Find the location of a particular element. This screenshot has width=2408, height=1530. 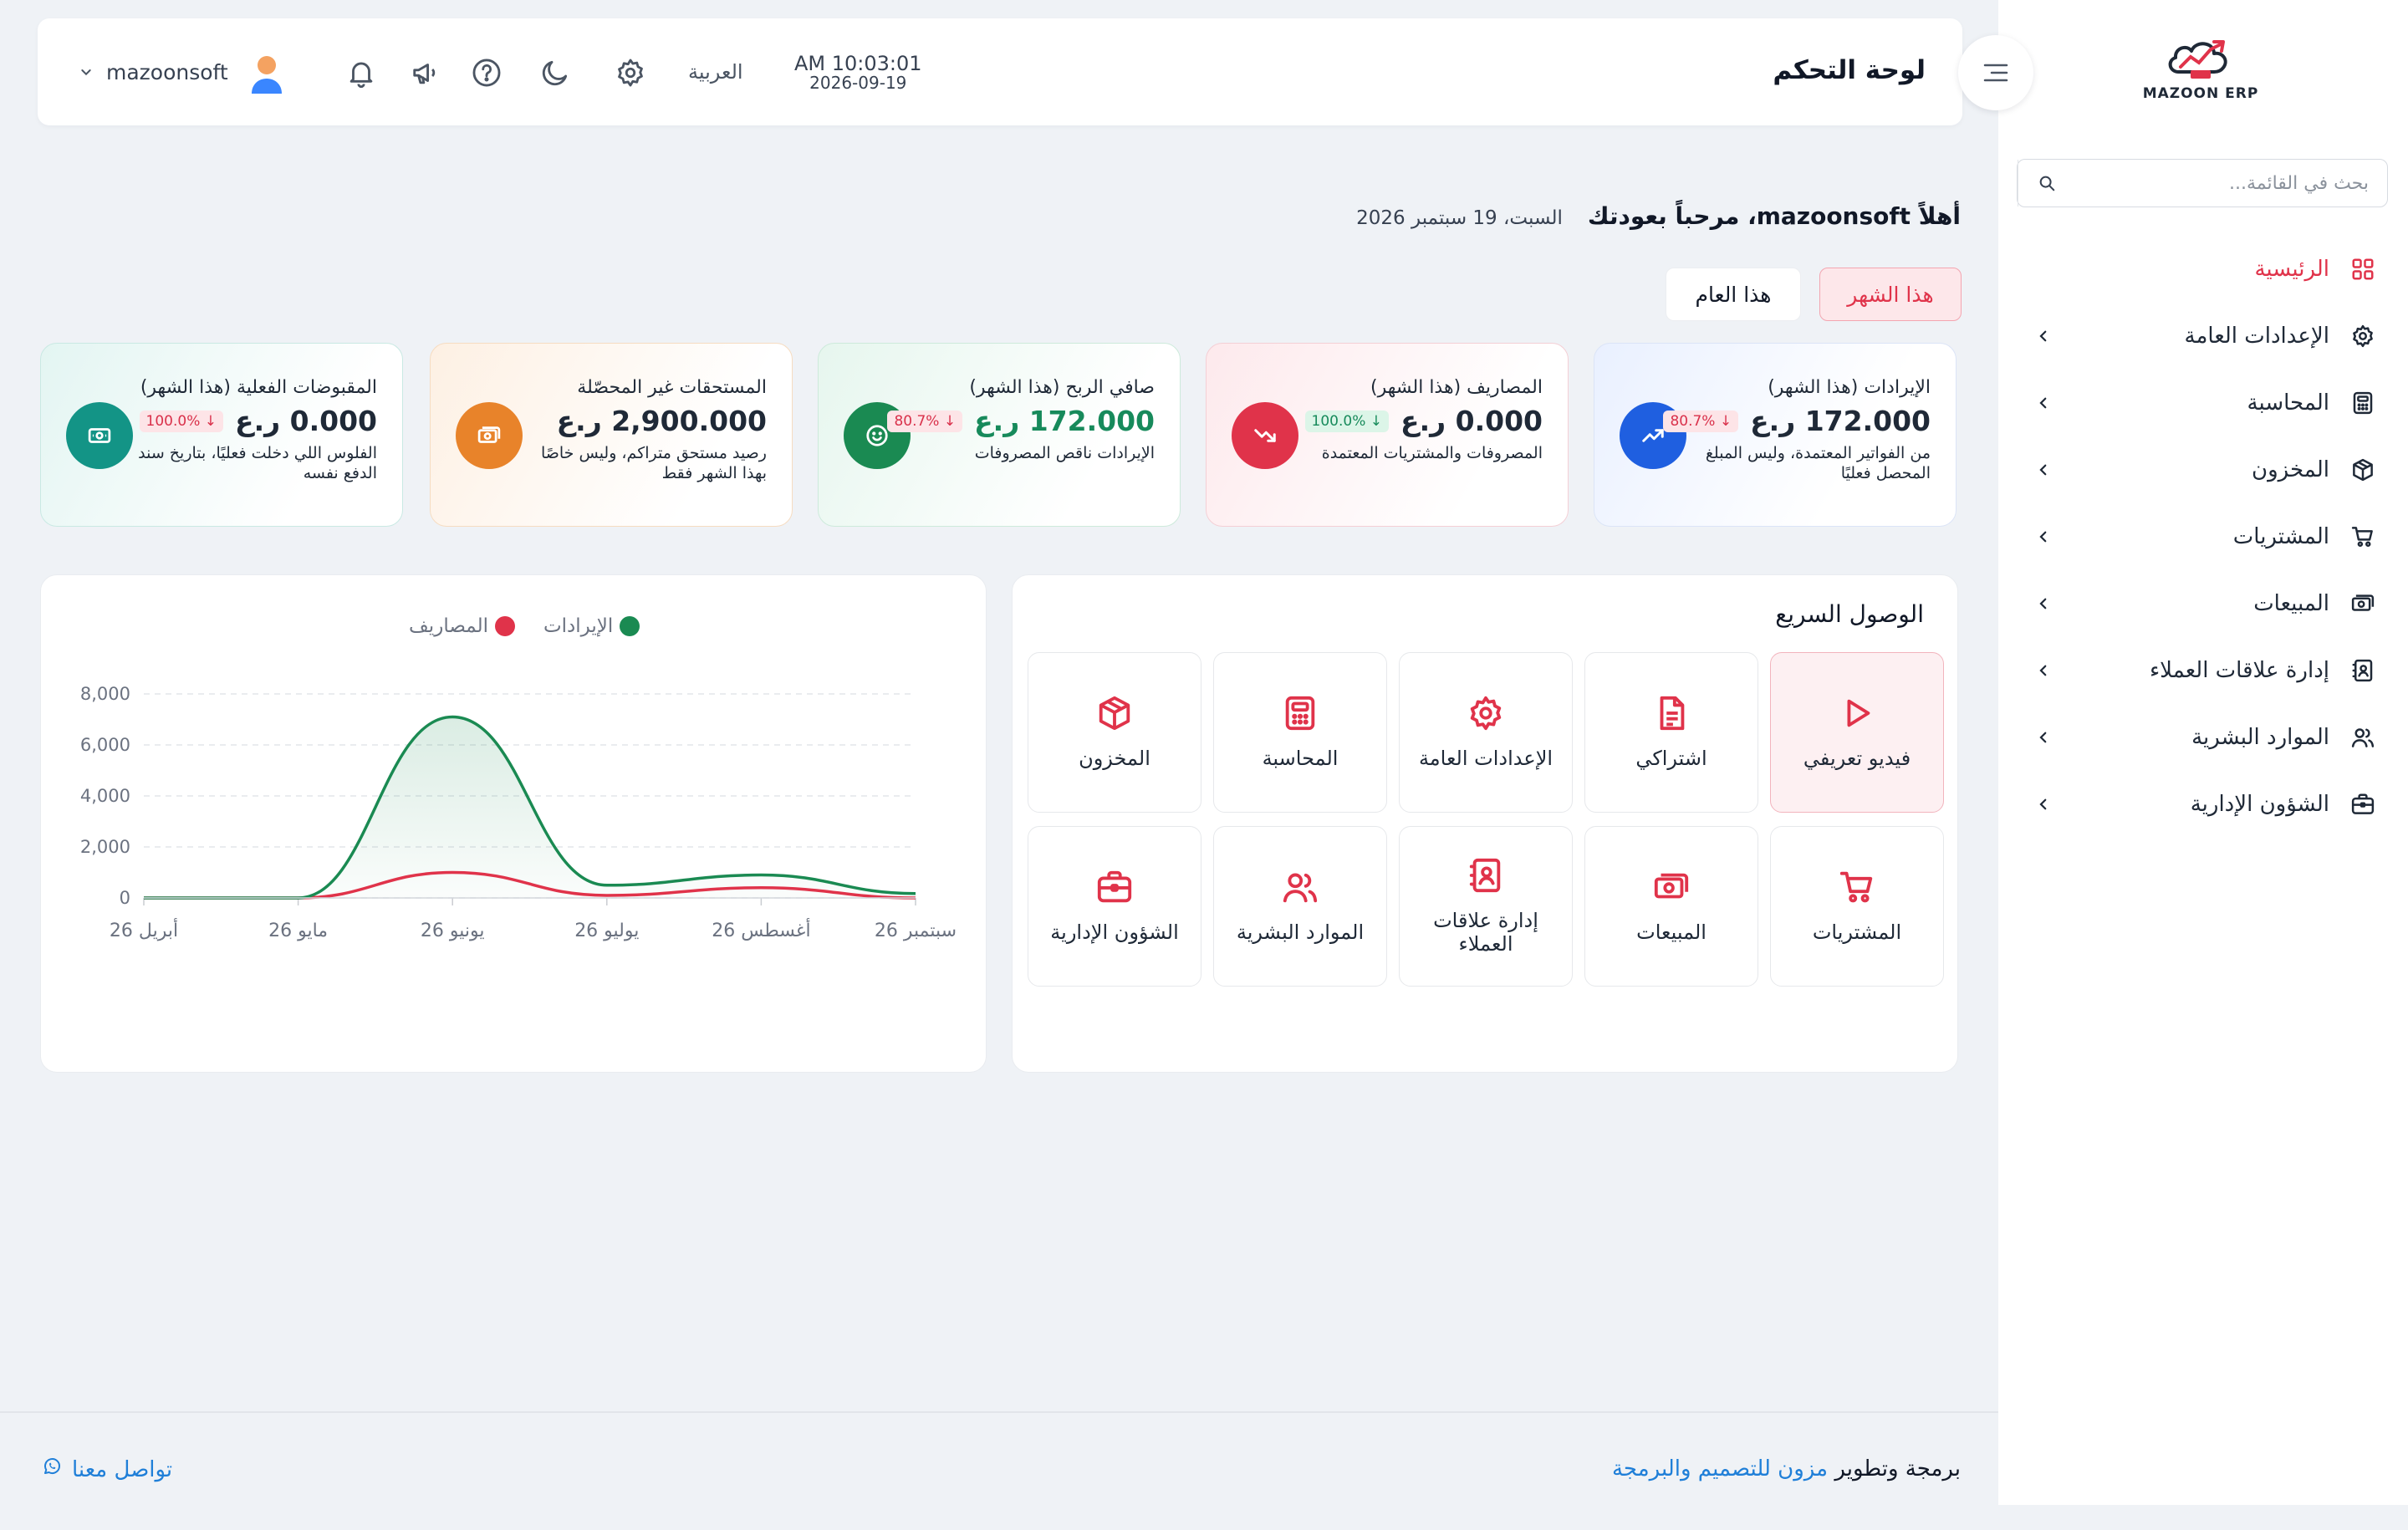

sidebar-item-home: الرئيسية is located at coordinates (2203, 269).